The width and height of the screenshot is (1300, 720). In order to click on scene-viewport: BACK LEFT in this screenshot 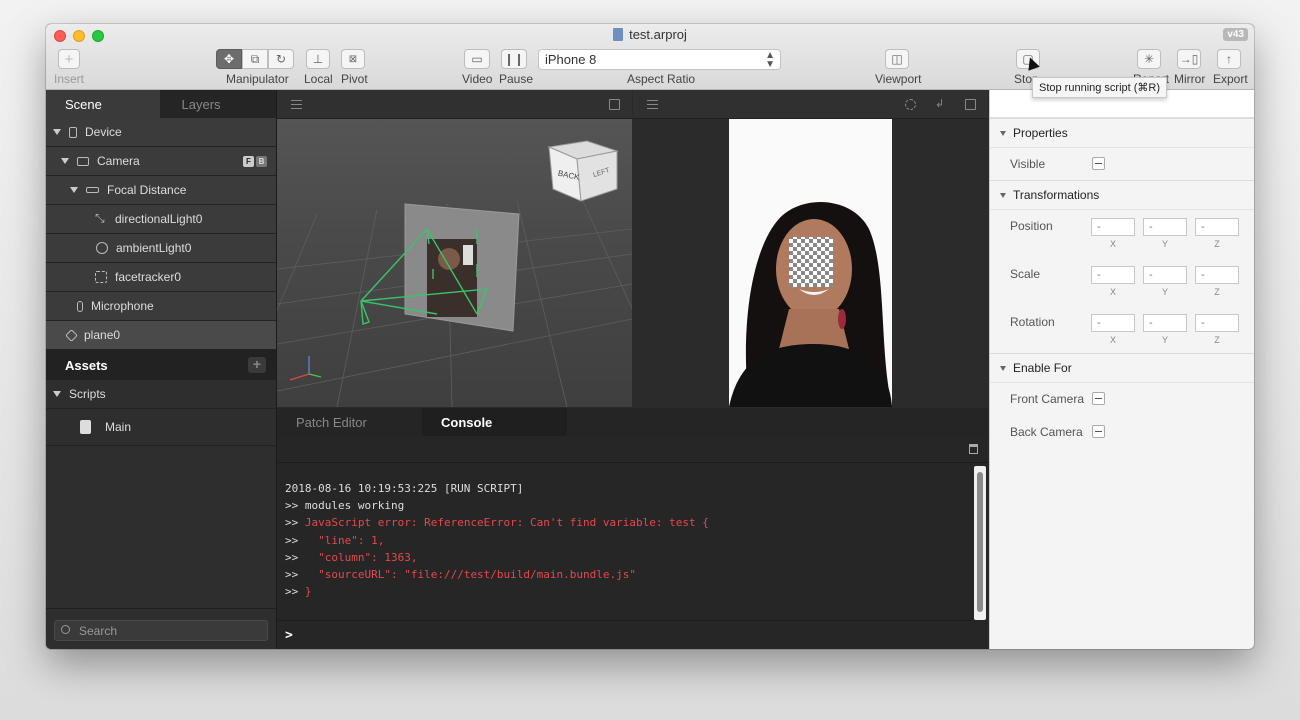, I will do `click(454, 263)`.